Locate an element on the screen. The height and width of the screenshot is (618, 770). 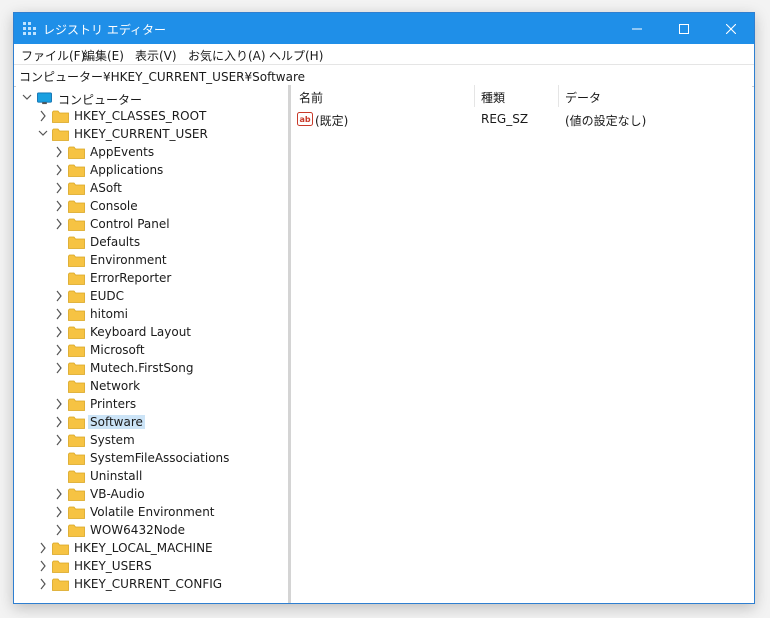
tree-item-label: HKEY_CURRENT_USER is located at coordinates (141, 134).